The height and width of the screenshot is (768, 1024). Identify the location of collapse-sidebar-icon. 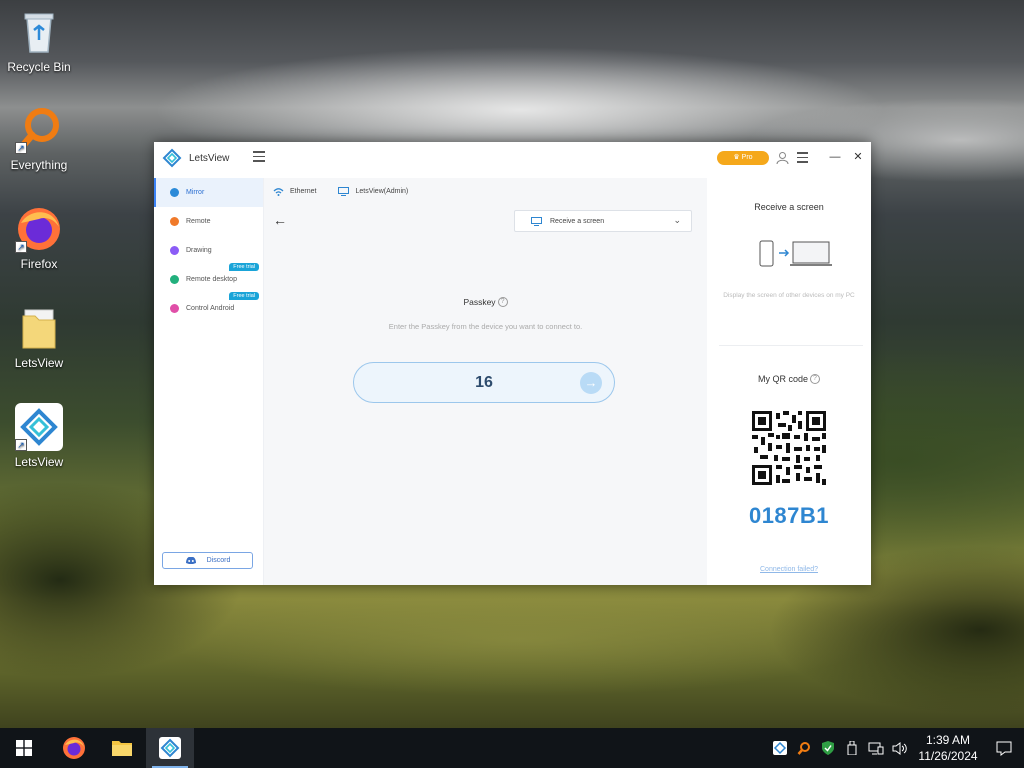
(259, 156).